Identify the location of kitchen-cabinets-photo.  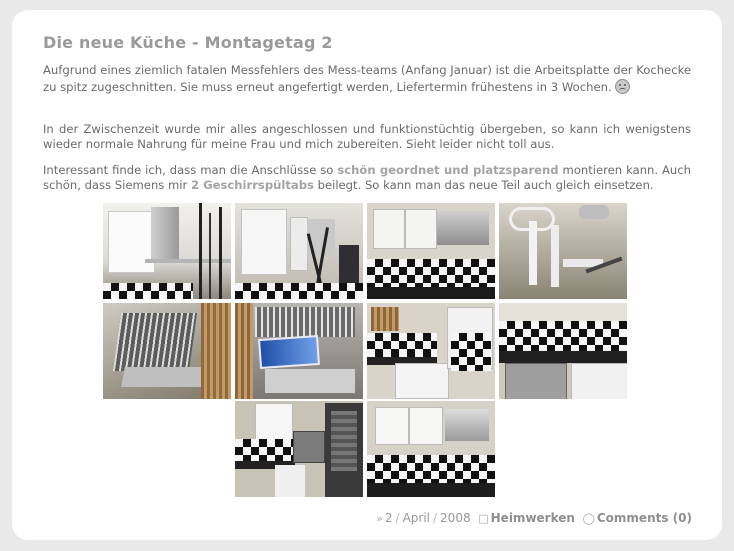
(431, 251).